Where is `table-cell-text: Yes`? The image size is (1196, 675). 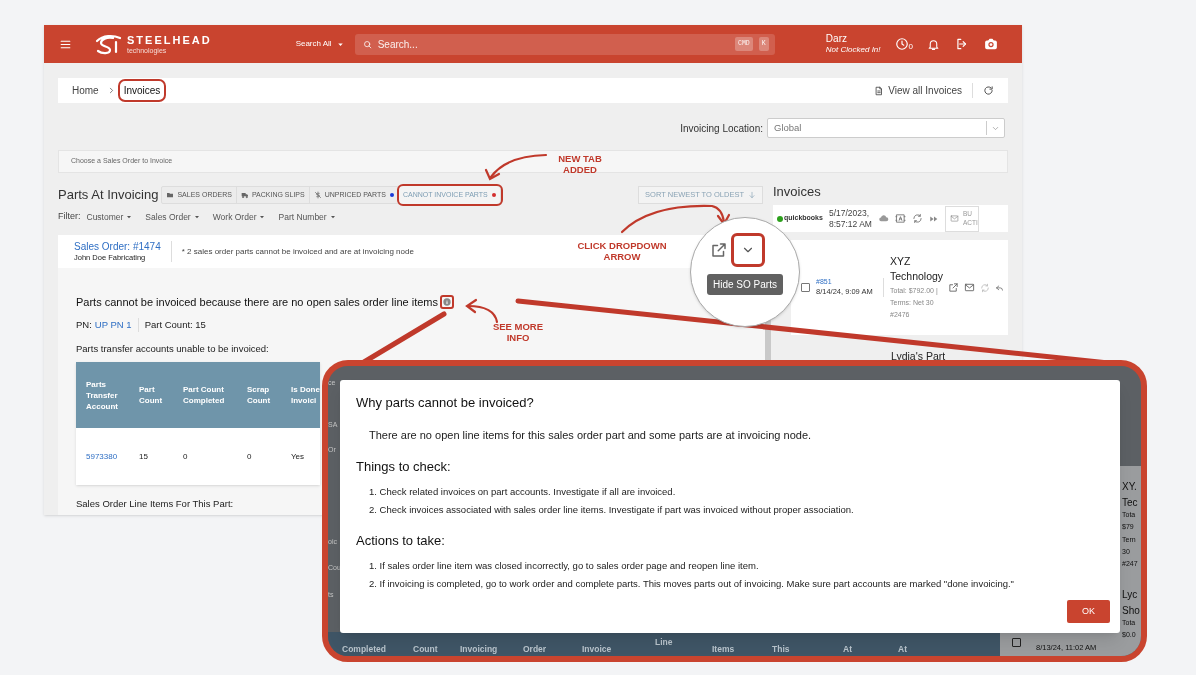 table-cell-text: Yes is located at coordinates (298, 456).